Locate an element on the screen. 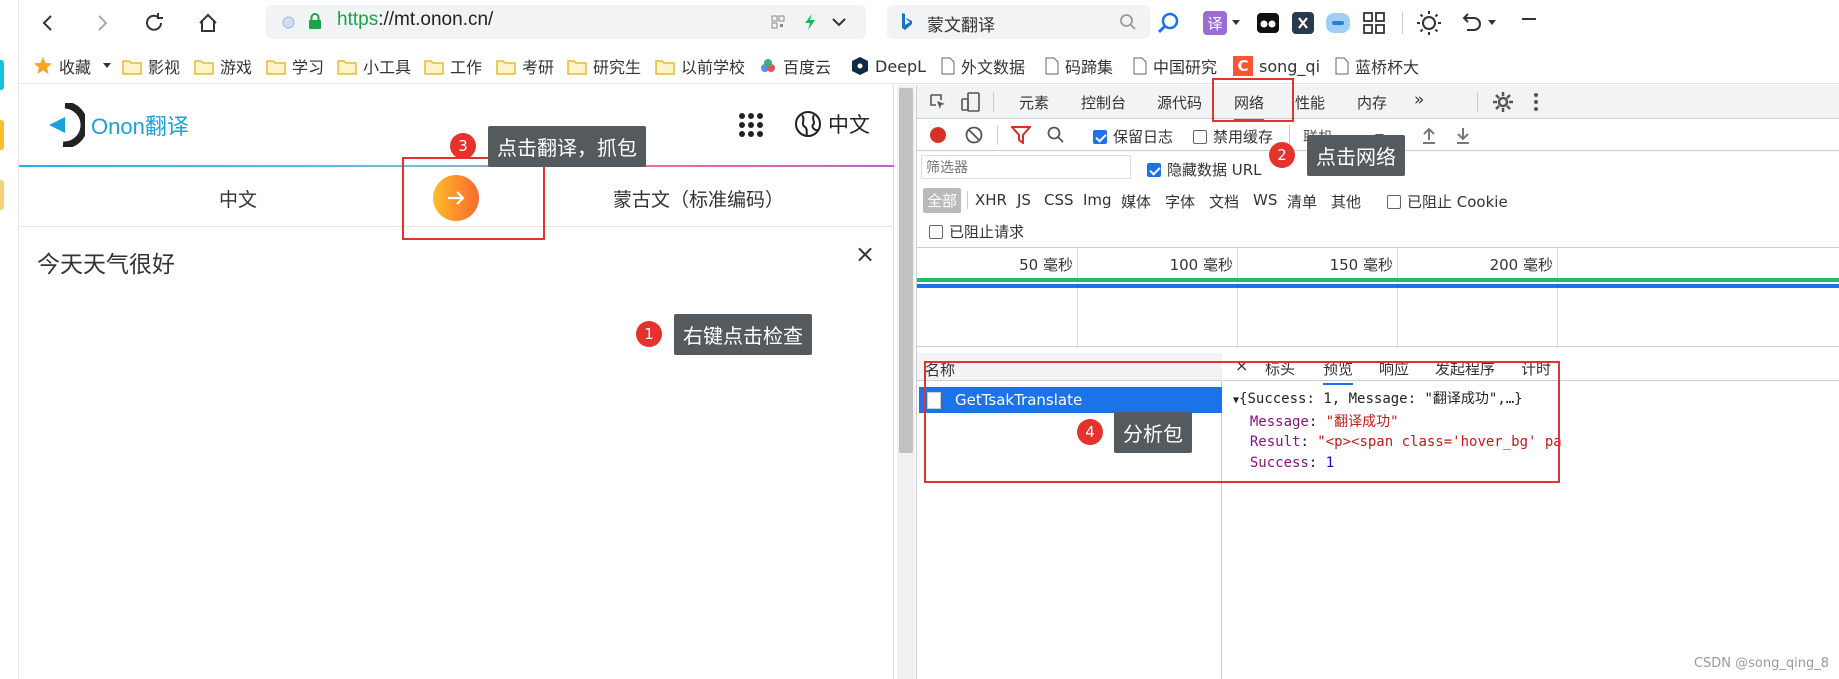 The height and width of the screenshot is (679, 1839). bookmark-item: Csong_qi is located at coordinates (1278, 66).